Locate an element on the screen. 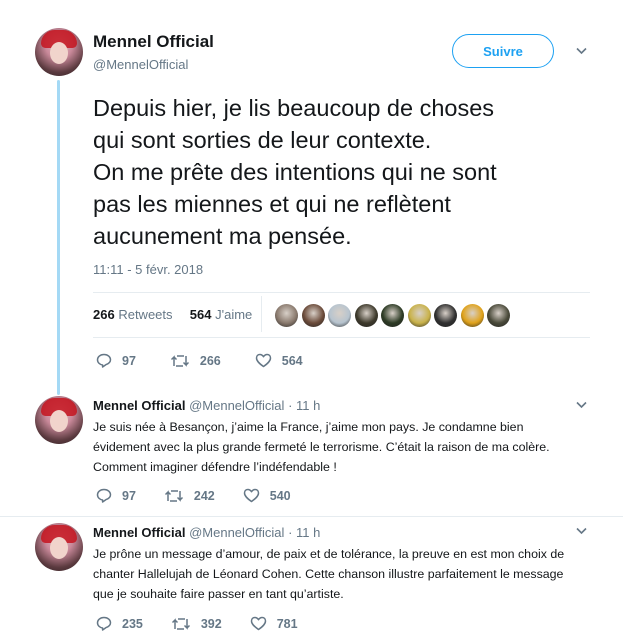 This screenshot has width=623, height=640. reply-button: 235 is located at coordinates (119, 623).